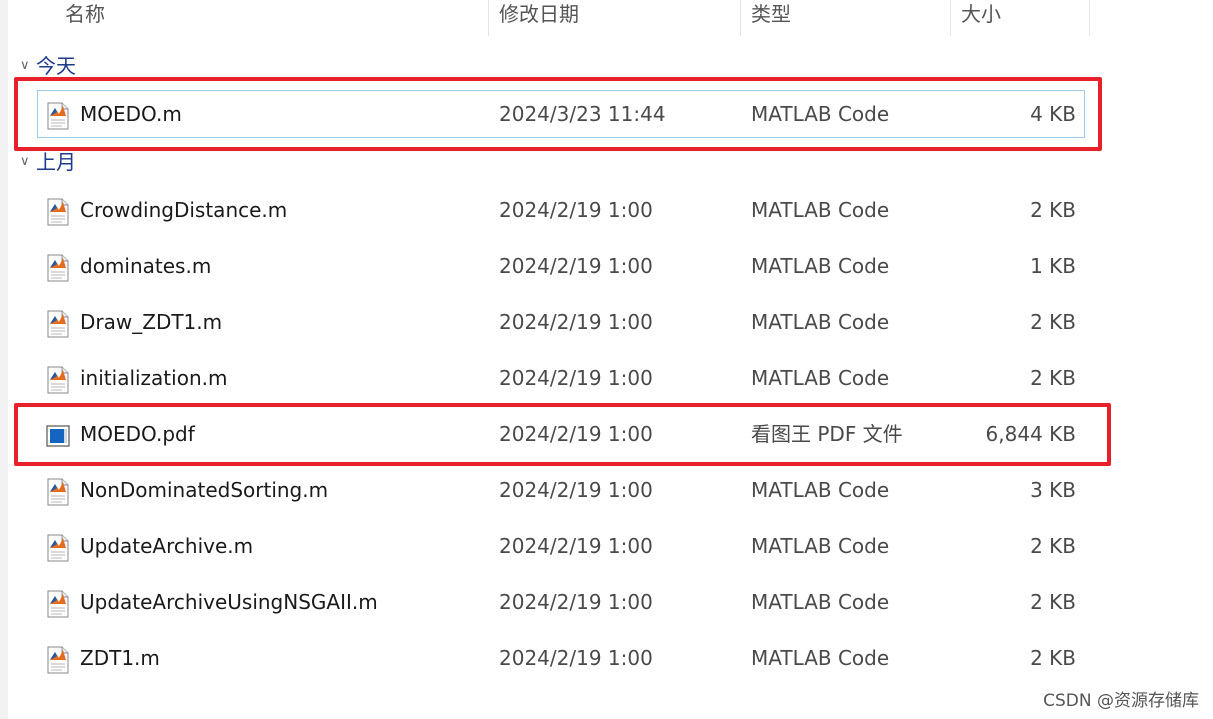 The width and height of the screenshot is (1213, 719). I want to click on file-name: ZDT1.m, so click(120, 658).